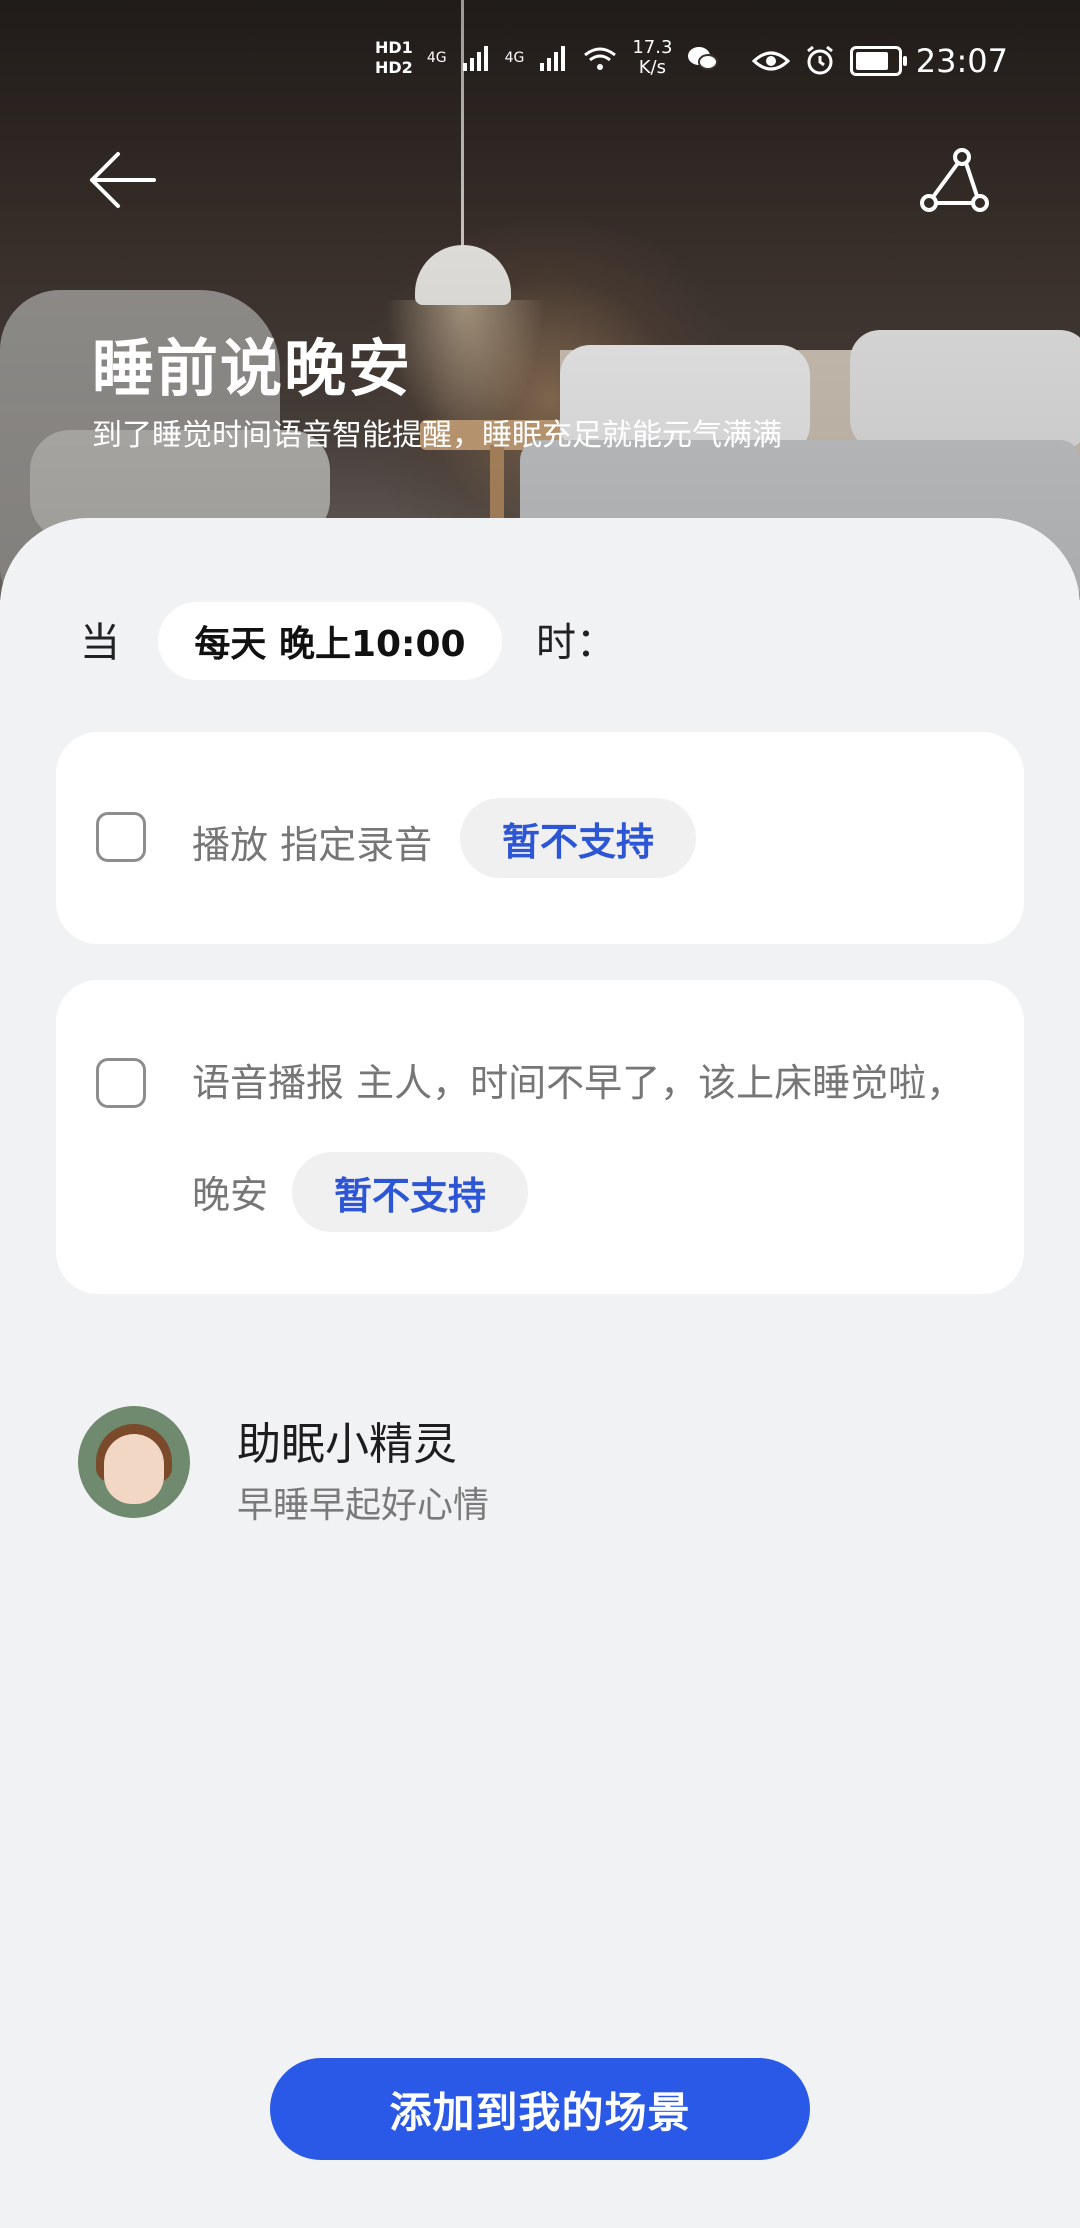 Image resolution: width=1080 pixels, height=2228 pixels. Describe the element at coordinates (514, 58) in the screenshot. I see `net2-label: 4G` at that location.